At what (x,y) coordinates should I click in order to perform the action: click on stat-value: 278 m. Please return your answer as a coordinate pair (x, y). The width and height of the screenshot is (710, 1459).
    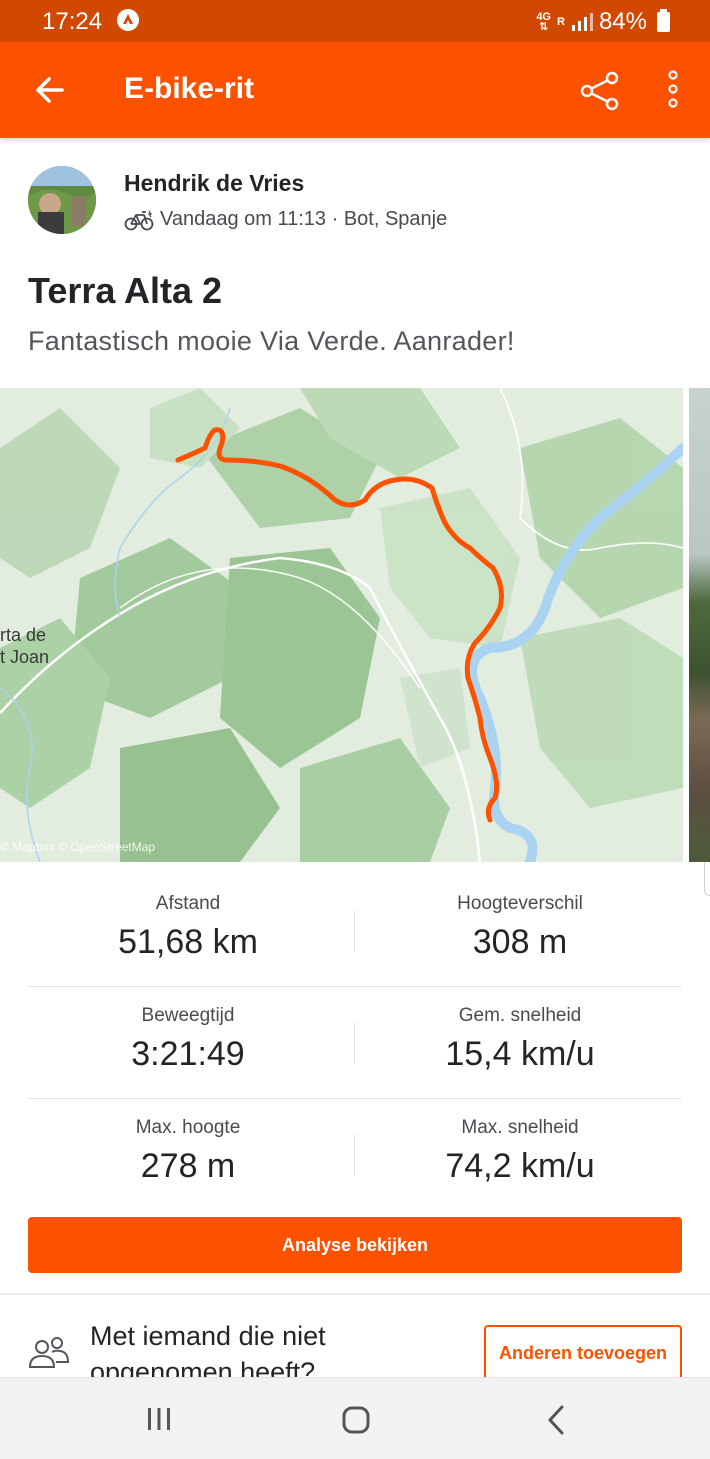
    Looking at the image, I should click on (188, 1166).